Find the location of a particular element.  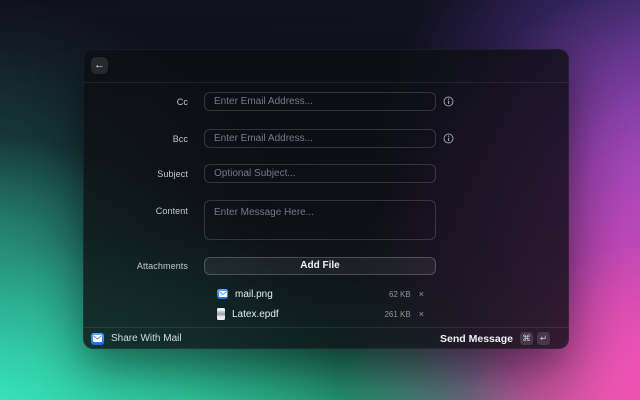

document-icon is located at coordinates (221, 314).